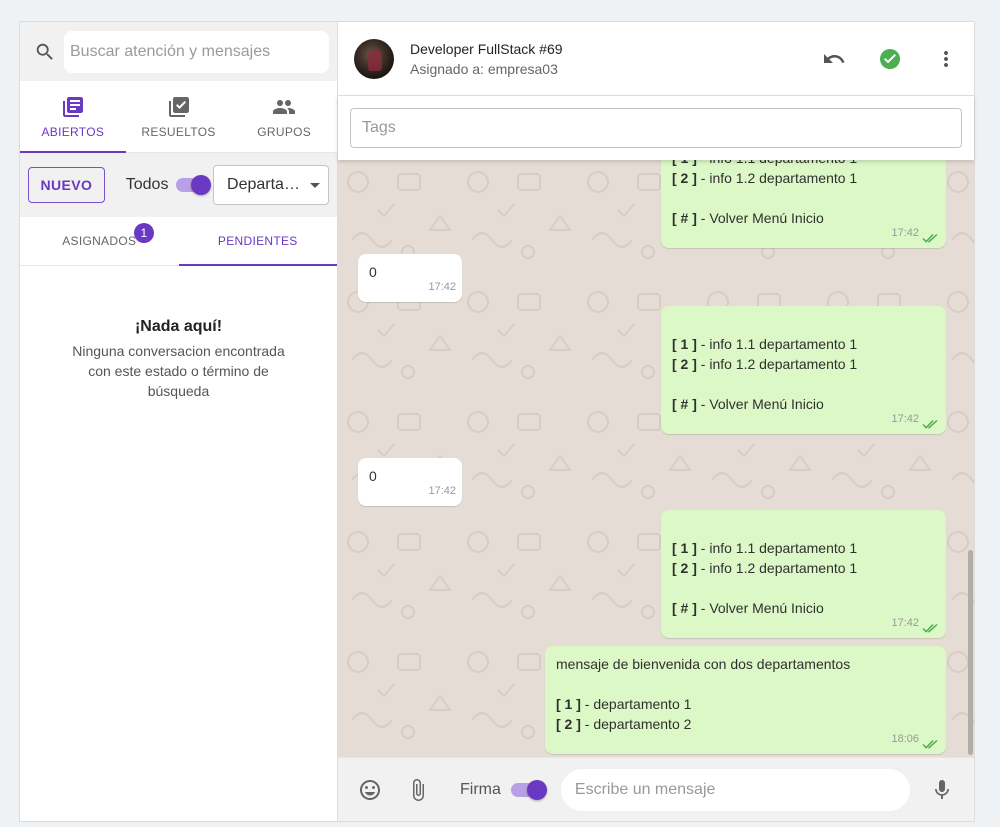 The height and width of the screenshot is (827, 1000). I want to click on tab-grupos: GRUPOS, so click(284, 116).